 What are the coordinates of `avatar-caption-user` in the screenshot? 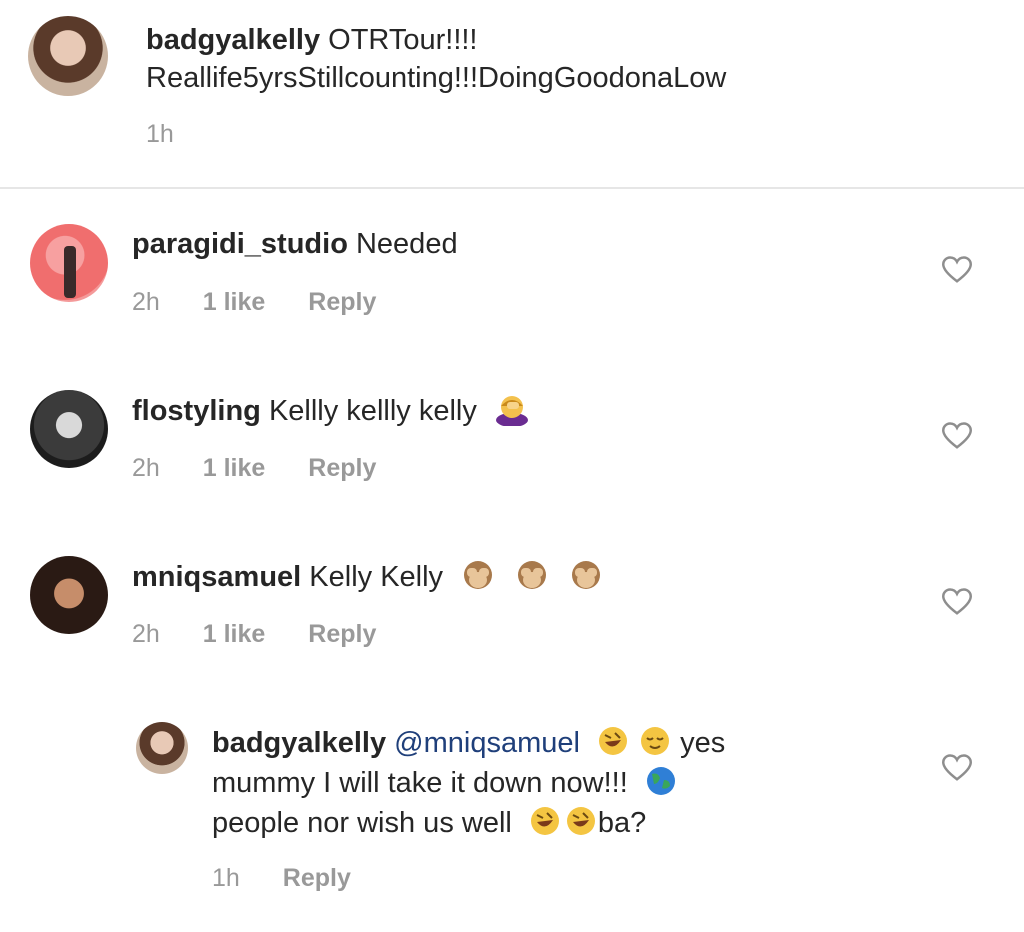 It's located at (68, 56).